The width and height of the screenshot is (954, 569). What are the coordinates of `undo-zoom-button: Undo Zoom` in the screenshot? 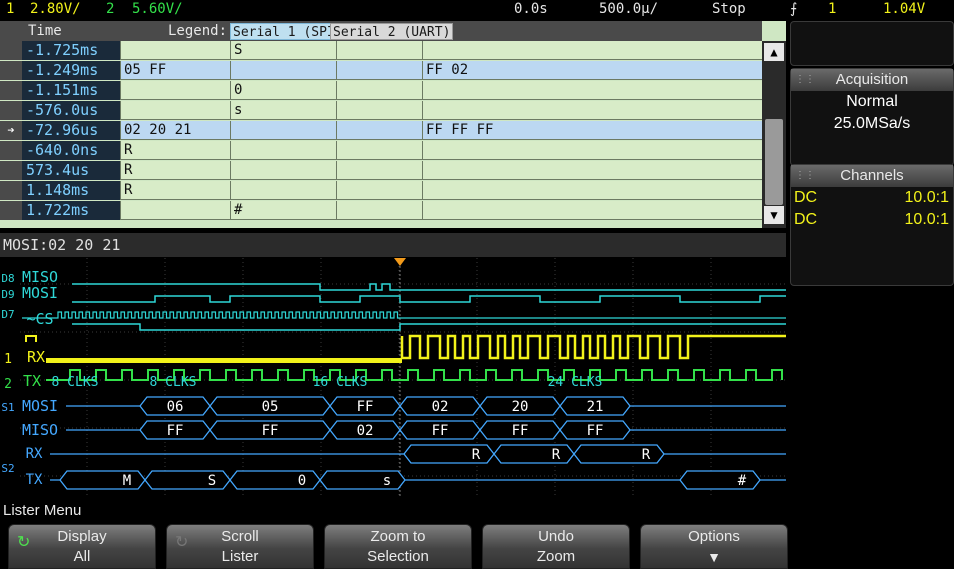 It's located at (556, 546).